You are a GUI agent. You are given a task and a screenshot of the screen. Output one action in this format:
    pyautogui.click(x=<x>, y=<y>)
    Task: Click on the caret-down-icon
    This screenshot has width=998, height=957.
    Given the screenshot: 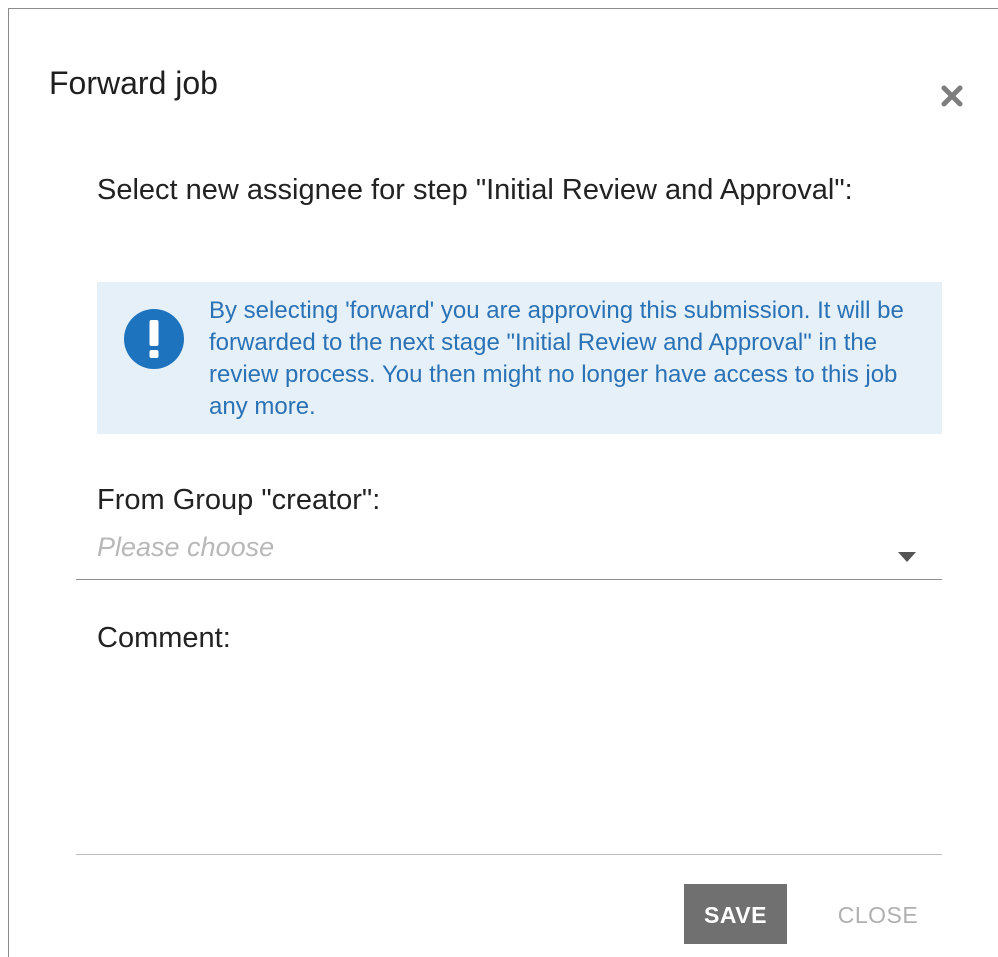 What is the action you would take?
    pyautogui.click(x=907, y=555)
    